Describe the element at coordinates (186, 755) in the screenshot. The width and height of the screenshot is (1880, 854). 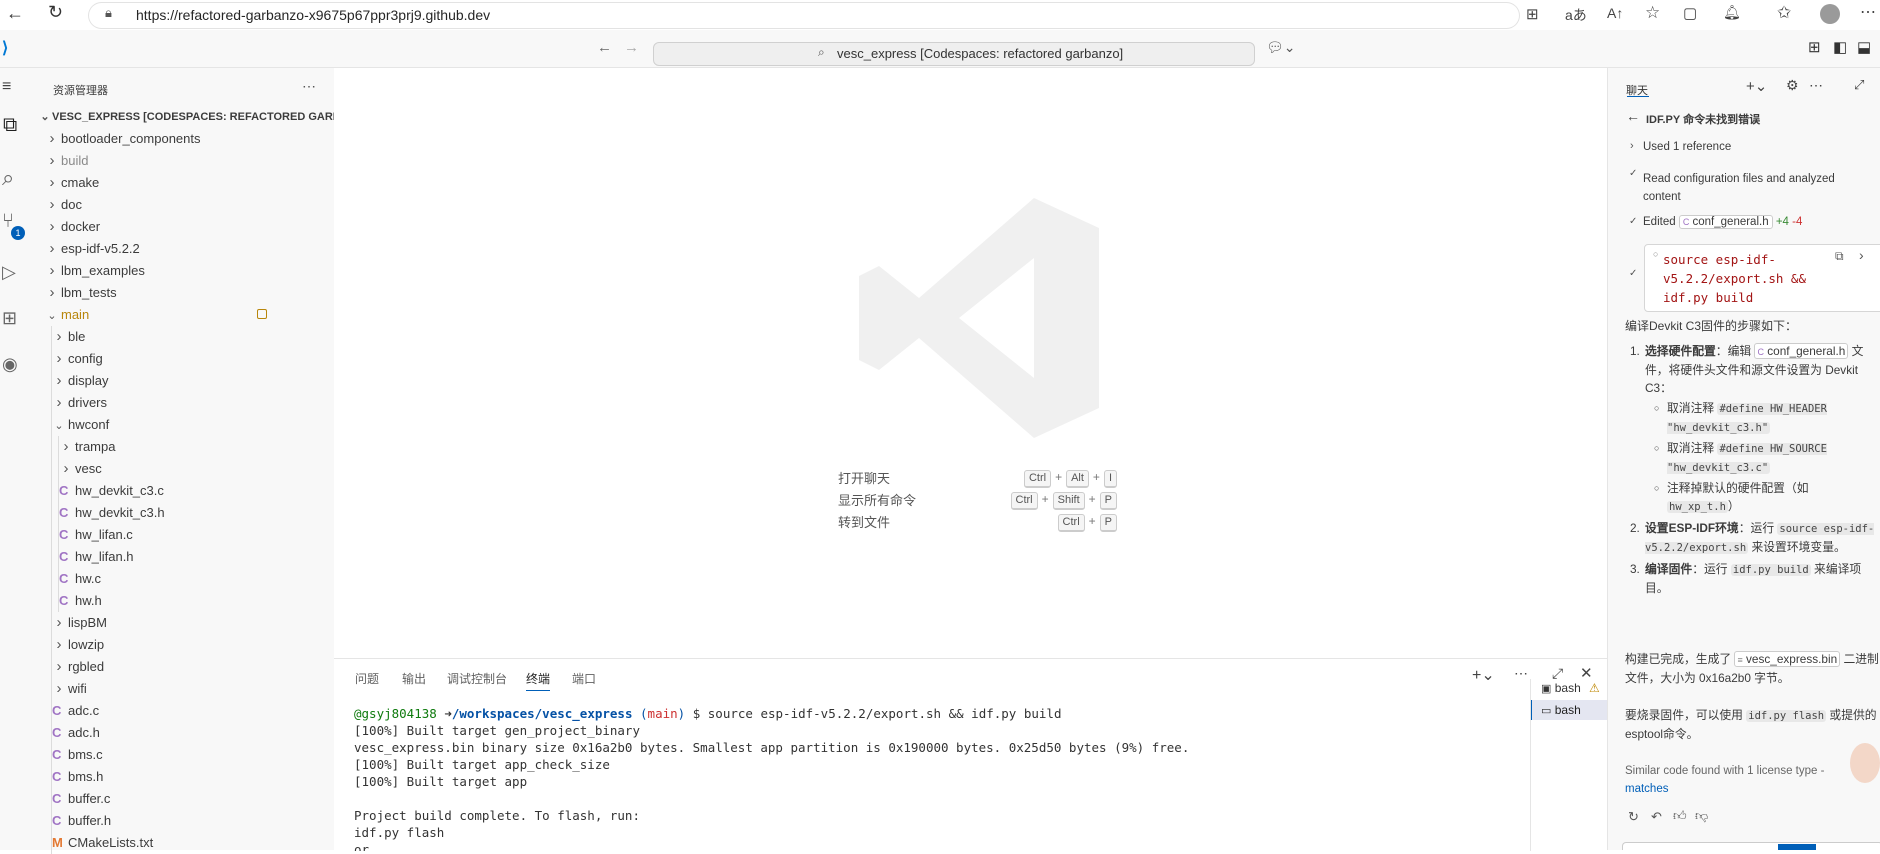
I see `tree-item: Cbms.c` at that location.